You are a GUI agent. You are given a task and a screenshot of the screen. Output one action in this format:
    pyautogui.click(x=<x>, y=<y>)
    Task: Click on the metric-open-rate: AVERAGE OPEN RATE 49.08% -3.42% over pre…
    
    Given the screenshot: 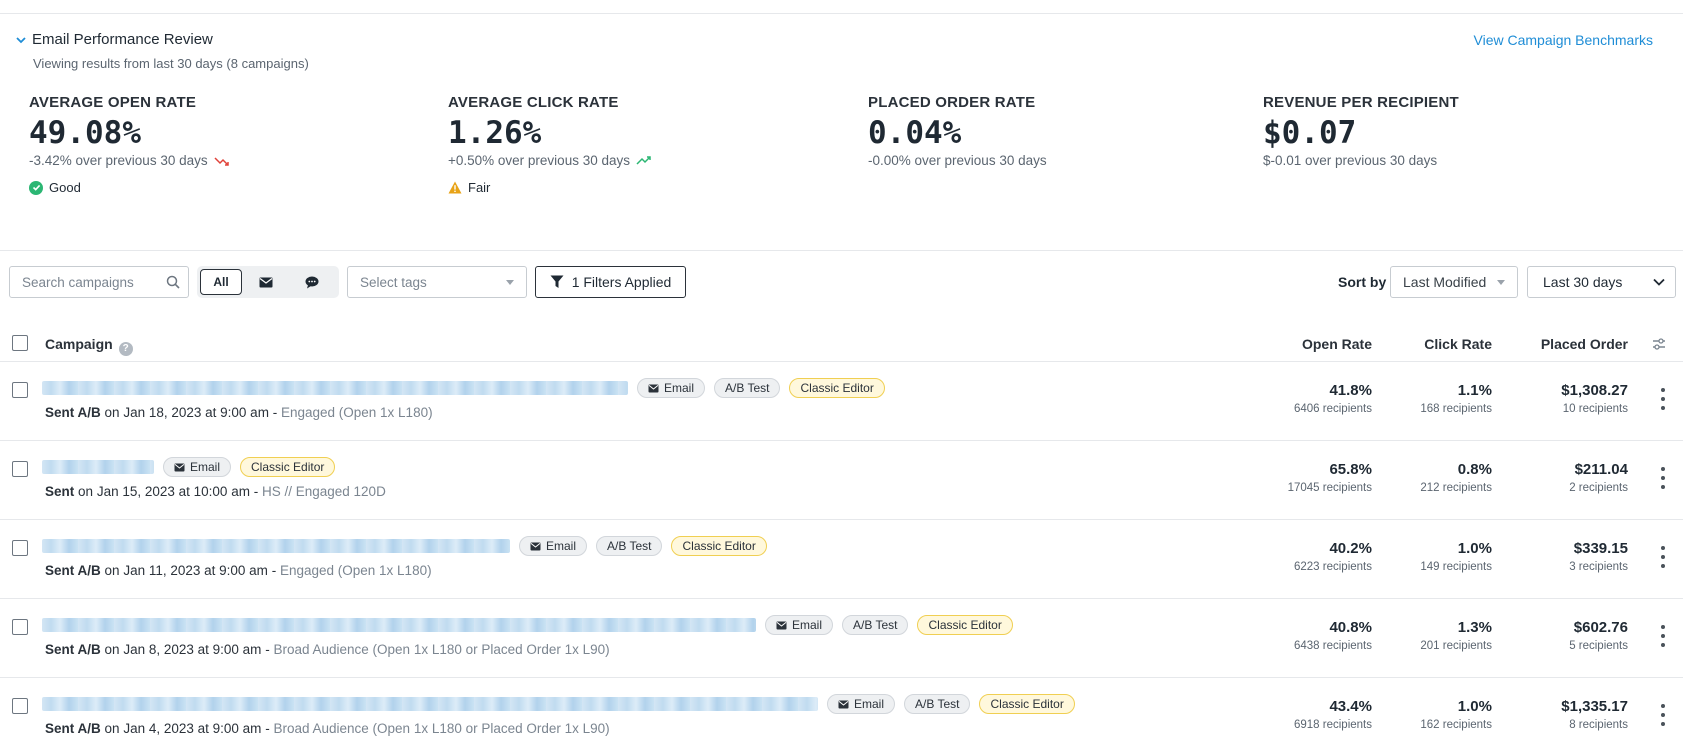 What is the action you would take?
    pyautogui.click(x=129, y=144)
    